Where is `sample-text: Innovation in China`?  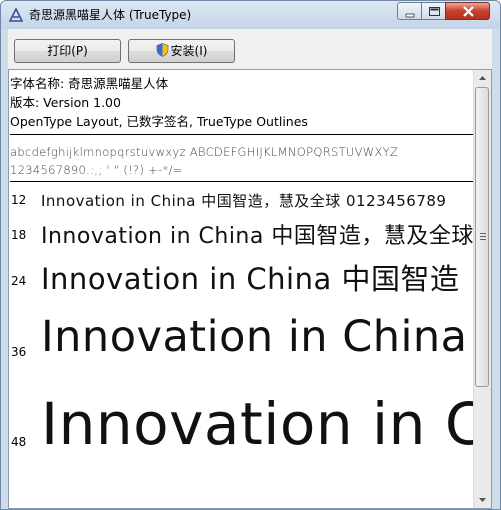
sample-text: Innovation in China is located at coordinates (254, 337).